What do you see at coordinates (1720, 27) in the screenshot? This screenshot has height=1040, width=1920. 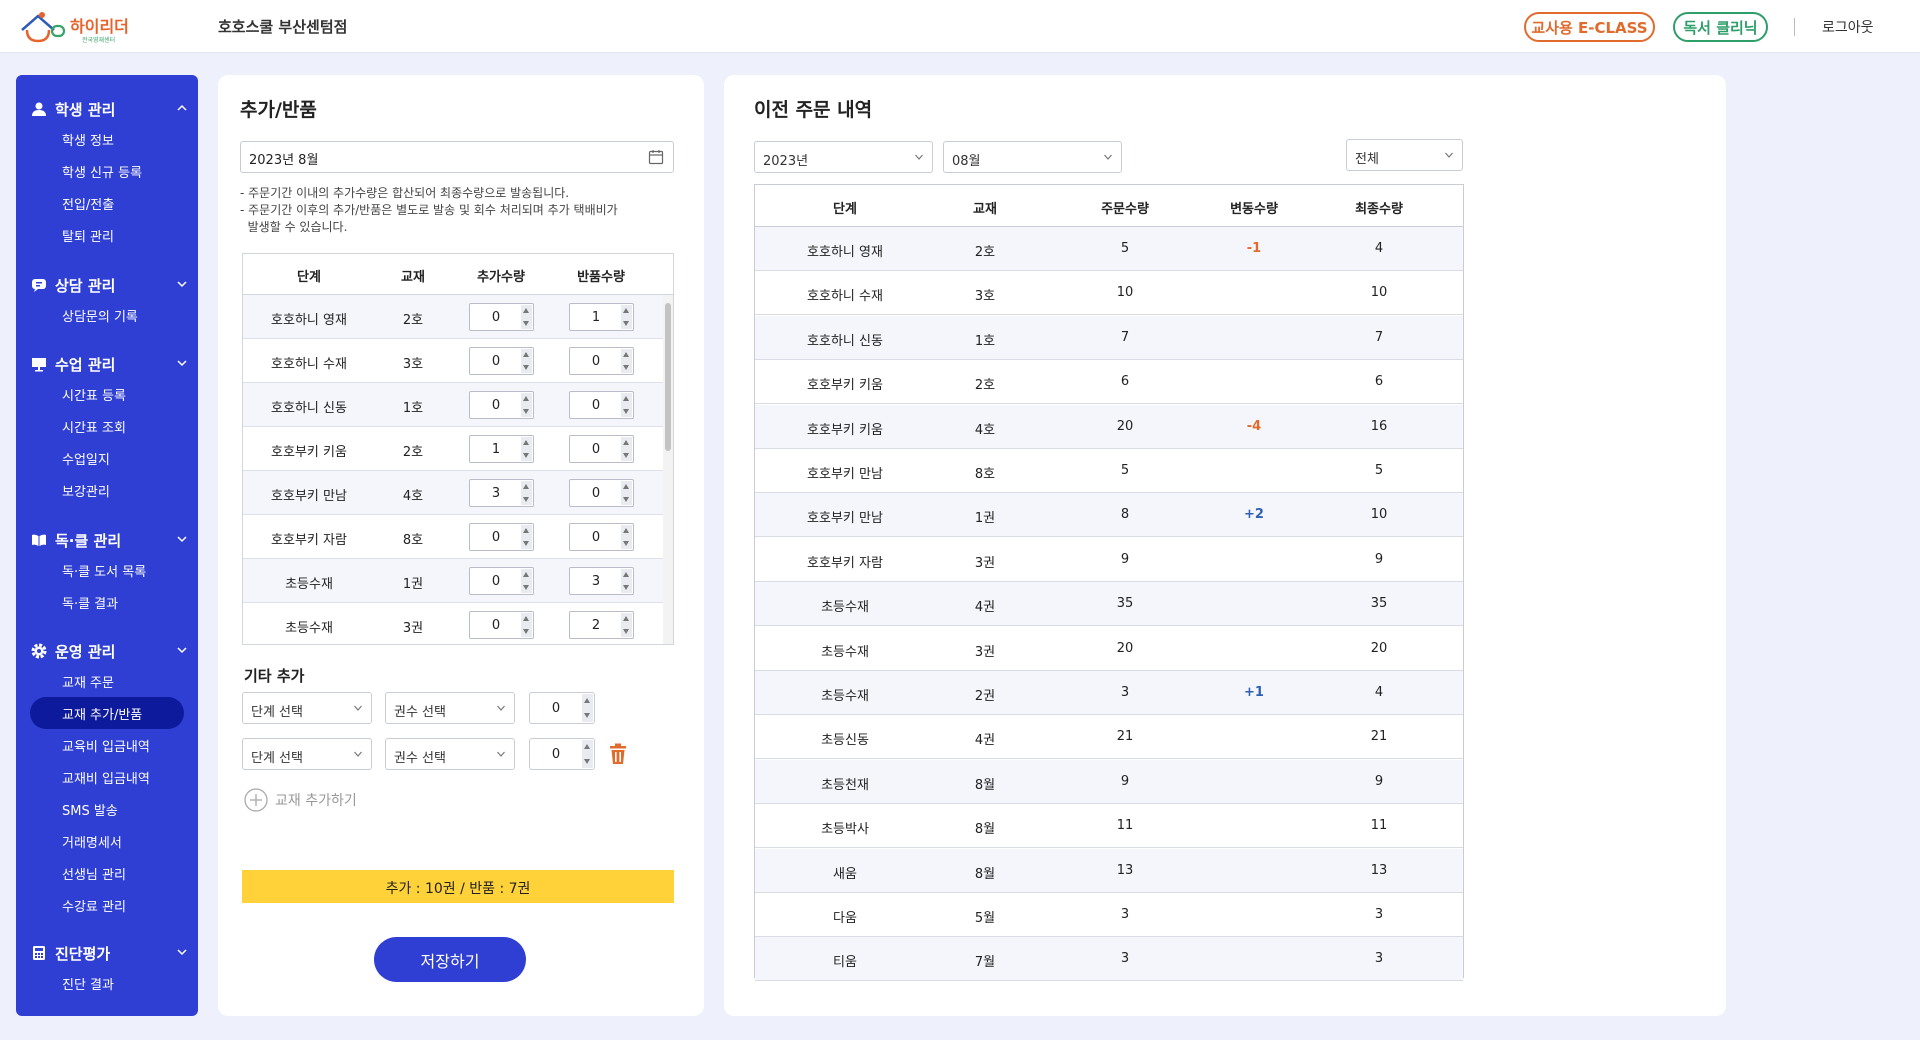 I see `reading-clinic-button: 독서 클리닉` at bounding box center [1720, 27].